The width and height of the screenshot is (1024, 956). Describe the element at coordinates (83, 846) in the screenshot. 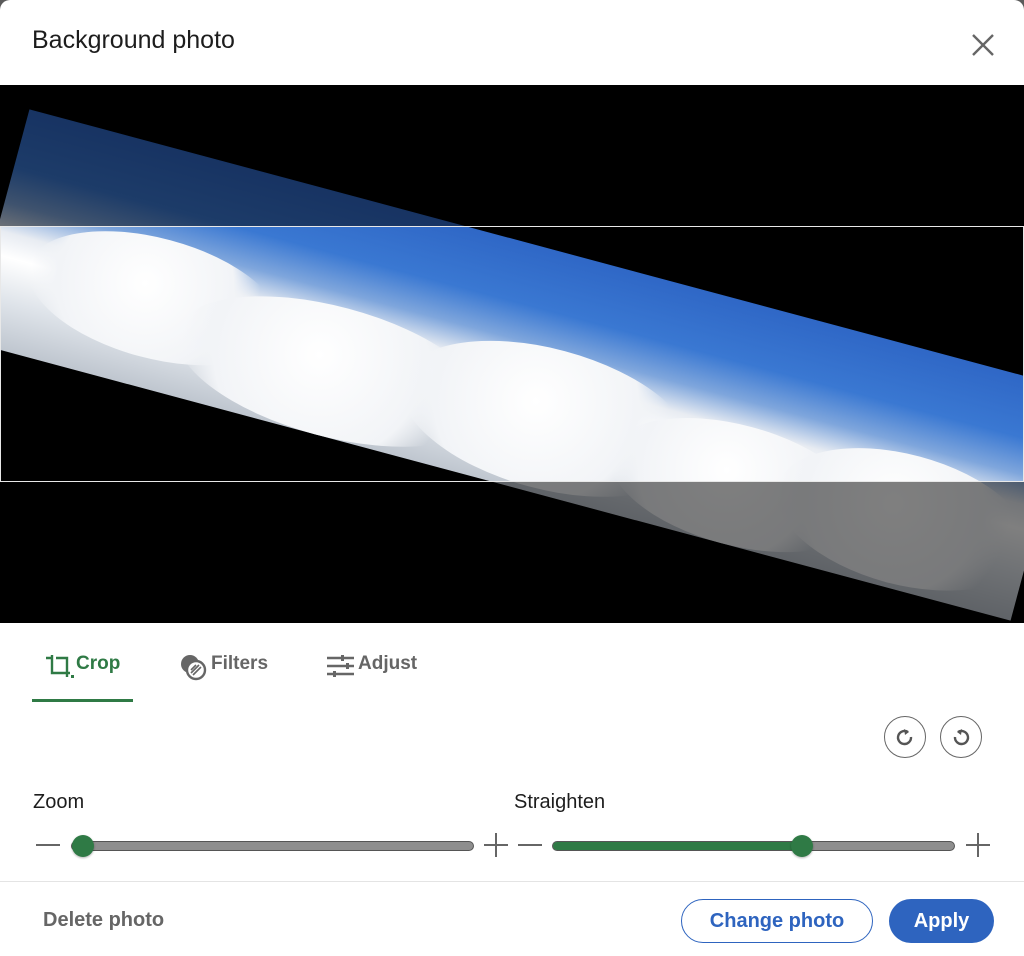

I see `zoom-slider-thumb` at that location.